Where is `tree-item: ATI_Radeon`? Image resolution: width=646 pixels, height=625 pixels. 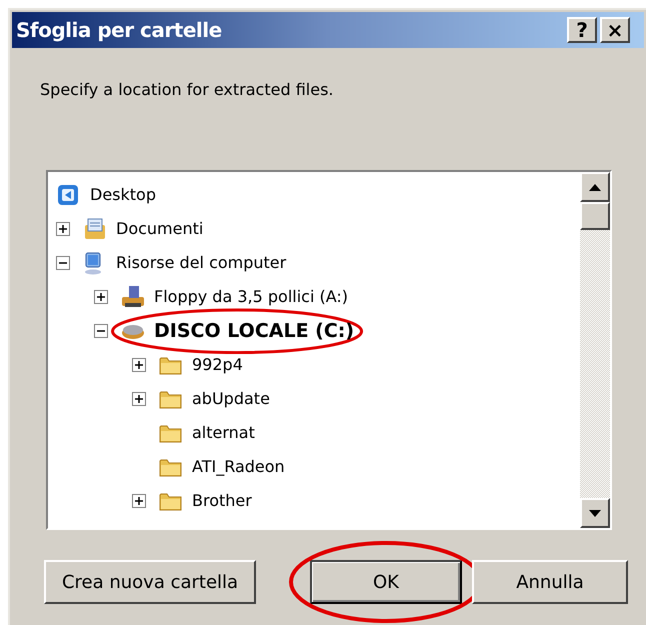
tree-item: ATI_Radeon is located at coordinates (238, 467).